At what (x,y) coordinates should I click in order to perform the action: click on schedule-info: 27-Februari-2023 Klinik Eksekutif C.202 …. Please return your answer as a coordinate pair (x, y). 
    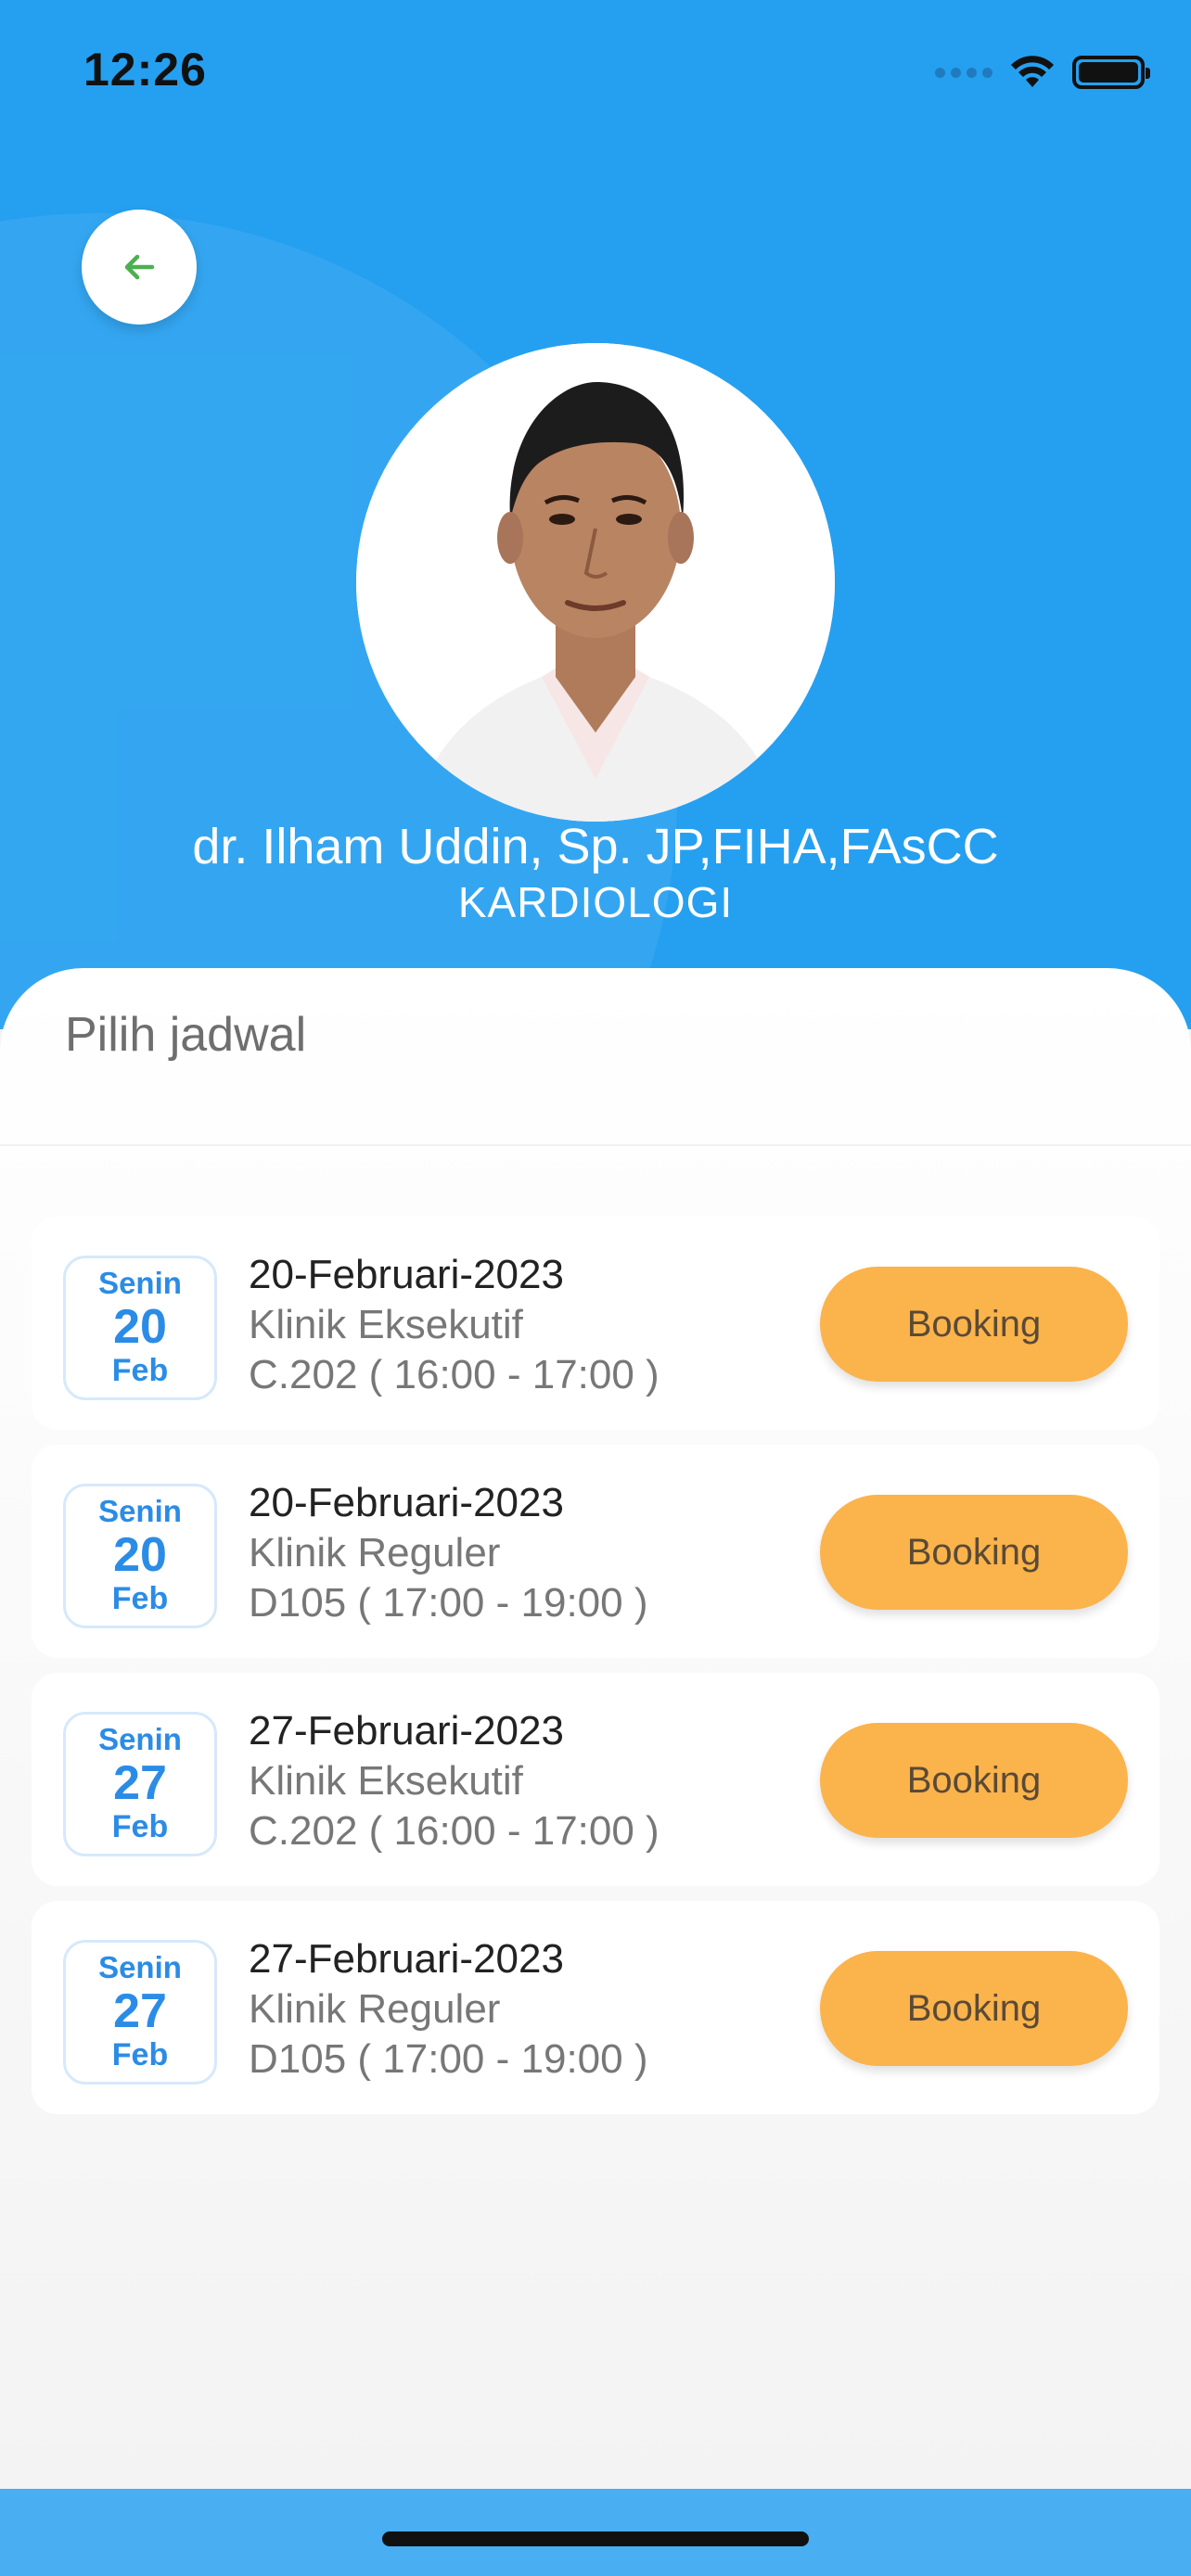
    Looking at the image, I should click on (454, 1781).